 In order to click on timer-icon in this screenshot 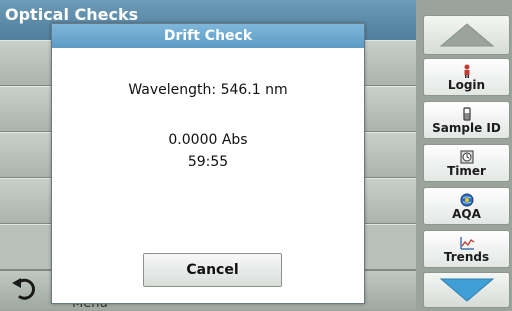, I will do `click(466, 157)`.